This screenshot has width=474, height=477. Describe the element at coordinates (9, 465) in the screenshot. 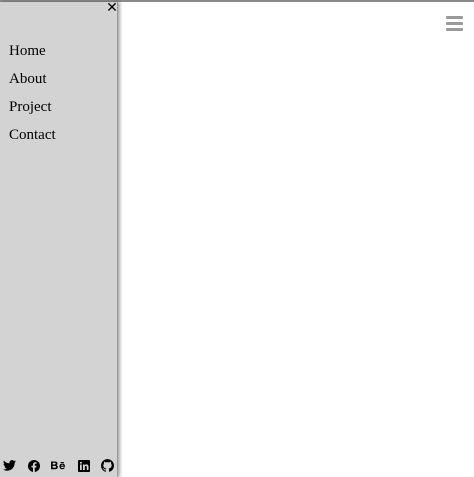

I see `twitter-icon` at that location.